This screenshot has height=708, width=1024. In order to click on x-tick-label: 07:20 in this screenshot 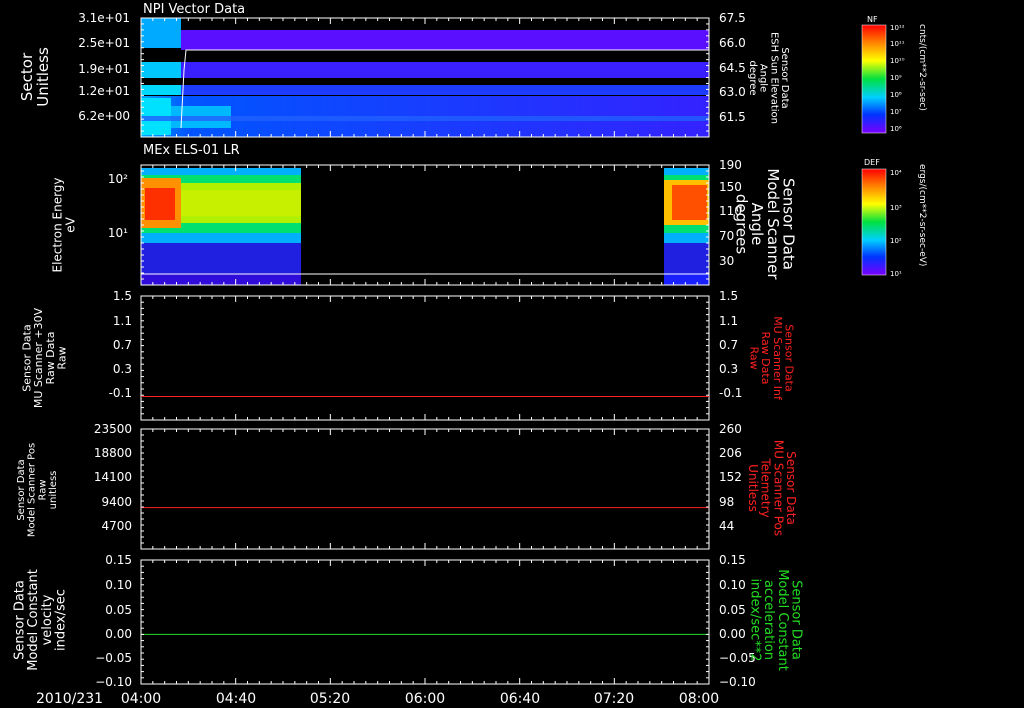, I will do `click(614, 699)`.